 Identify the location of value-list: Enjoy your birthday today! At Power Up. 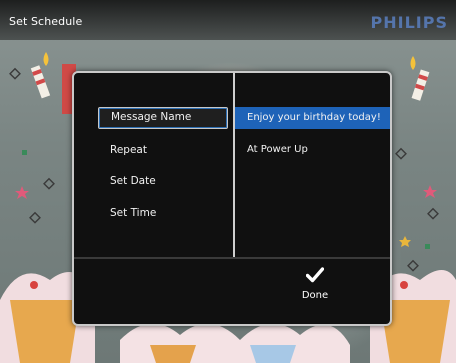
(312, 138).